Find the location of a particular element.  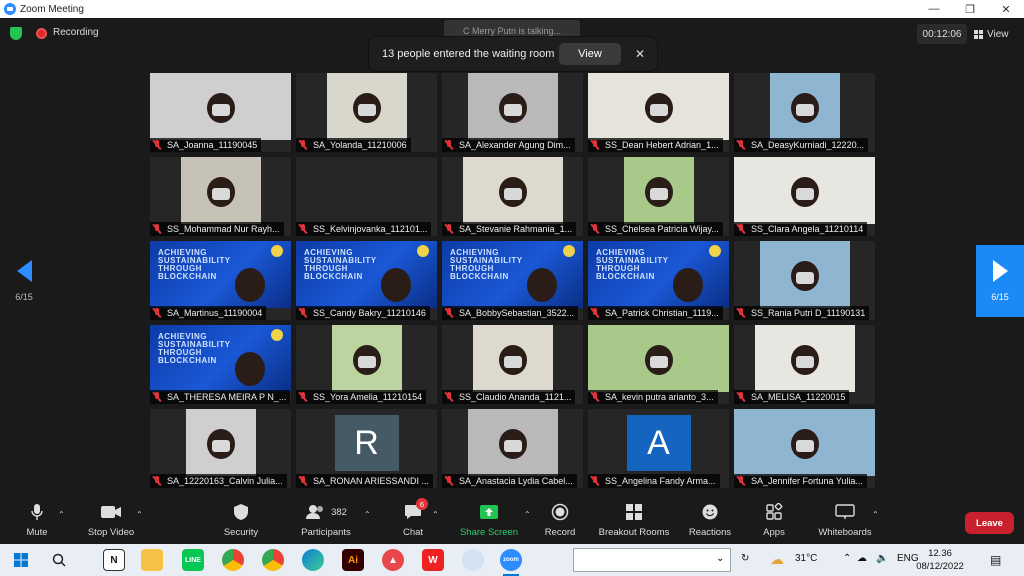

participant-tile: SA_MELISA_11220015 is located at coordinates (804, 364).